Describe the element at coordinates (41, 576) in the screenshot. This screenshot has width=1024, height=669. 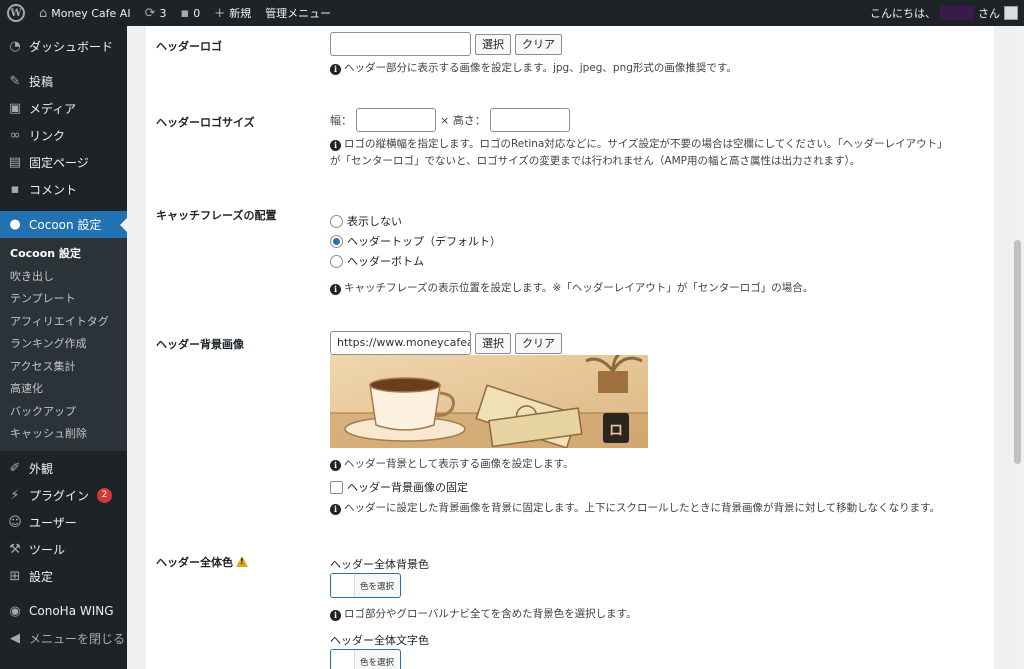
I see `sidebar-item-label: 設定` at that location.